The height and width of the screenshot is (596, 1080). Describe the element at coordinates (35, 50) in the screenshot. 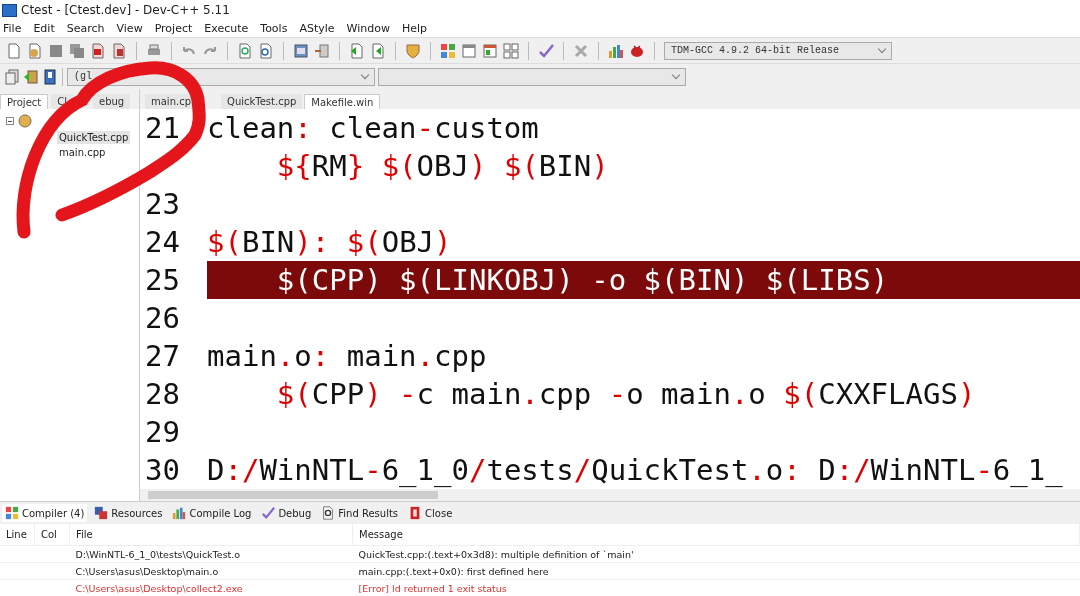

I see `open-file-icon` at that location.